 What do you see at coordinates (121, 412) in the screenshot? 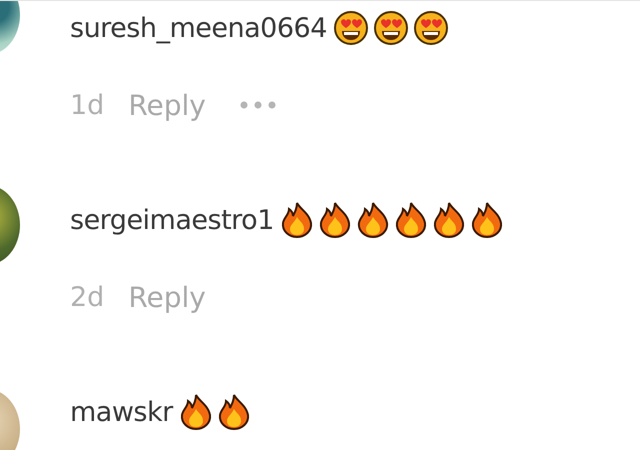
I see `comment-username: mawskr` at bounding box center [121, 412].